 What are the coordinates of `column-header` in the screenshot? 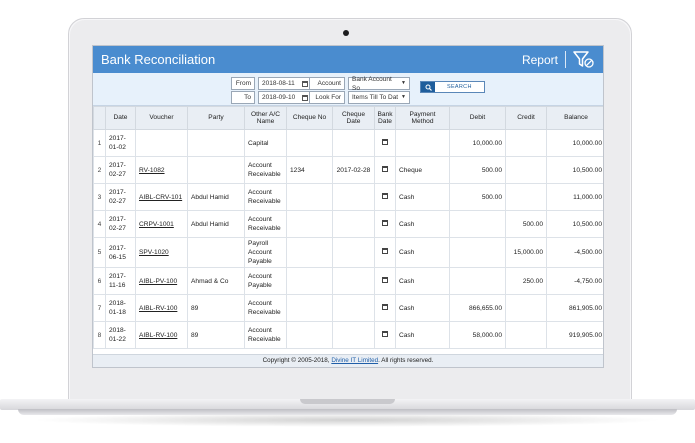 It's located at (99, 118).